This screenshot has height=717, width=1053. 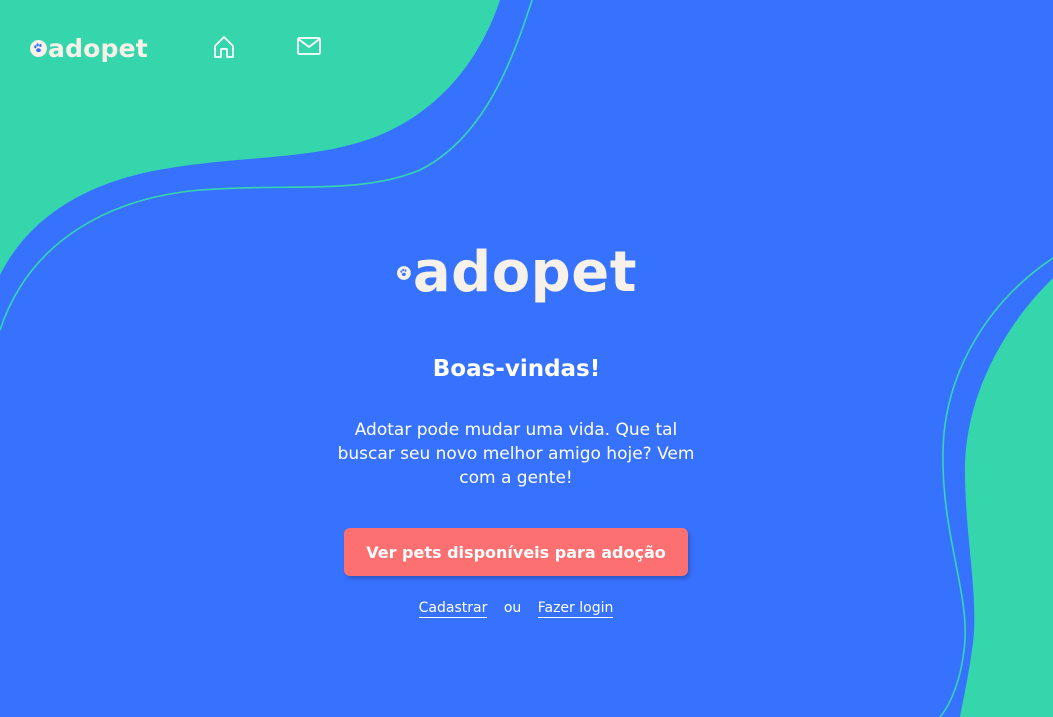 What do you see at coordinates (98, 48) in the screenshot?
I see `header-logo-text: adopet` at bounding box center [98, 48].